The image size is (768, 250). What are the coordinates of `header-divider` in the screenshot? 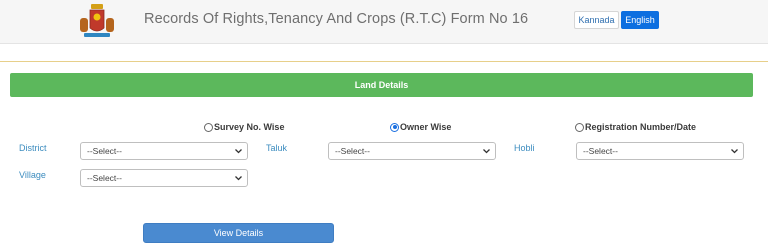 It's located at (384, 61).